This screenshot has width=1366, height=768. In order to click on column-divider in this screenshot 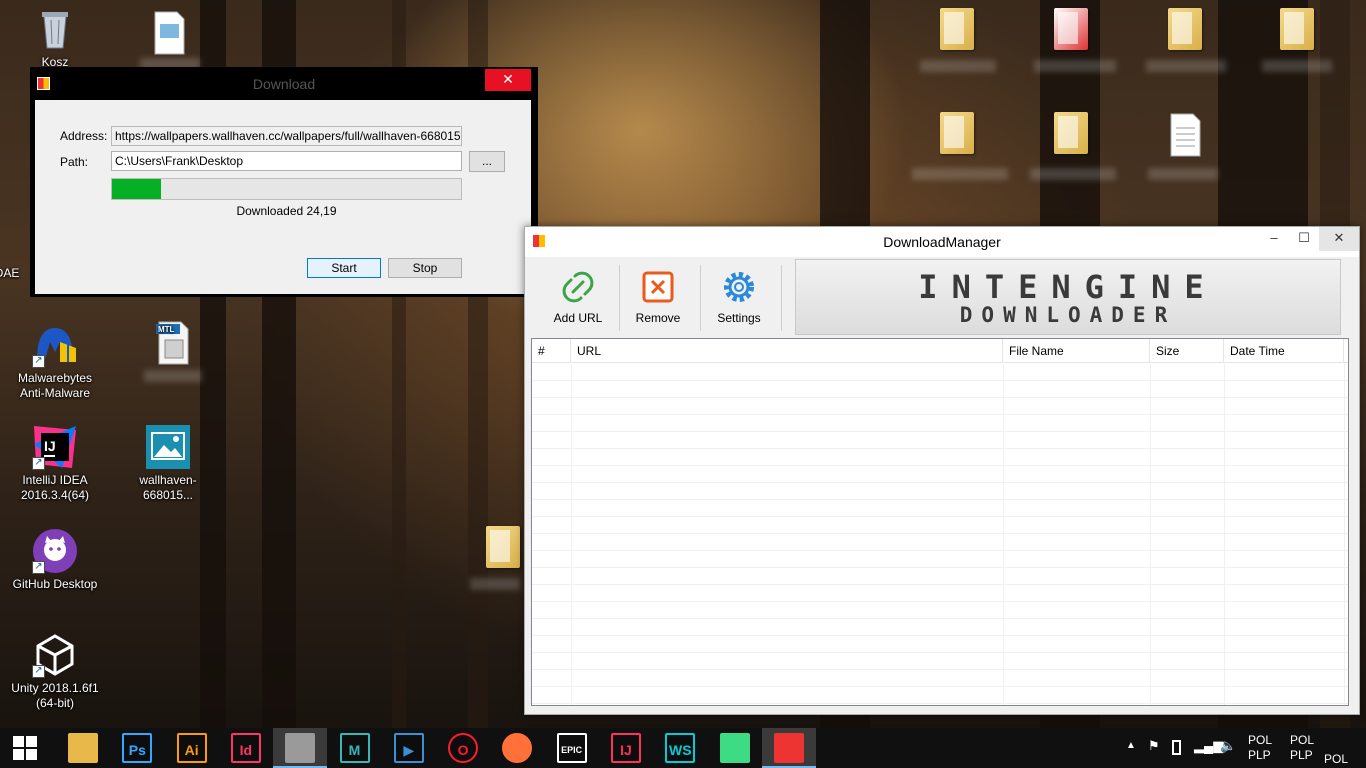, I will do `click(1224, 534)`.